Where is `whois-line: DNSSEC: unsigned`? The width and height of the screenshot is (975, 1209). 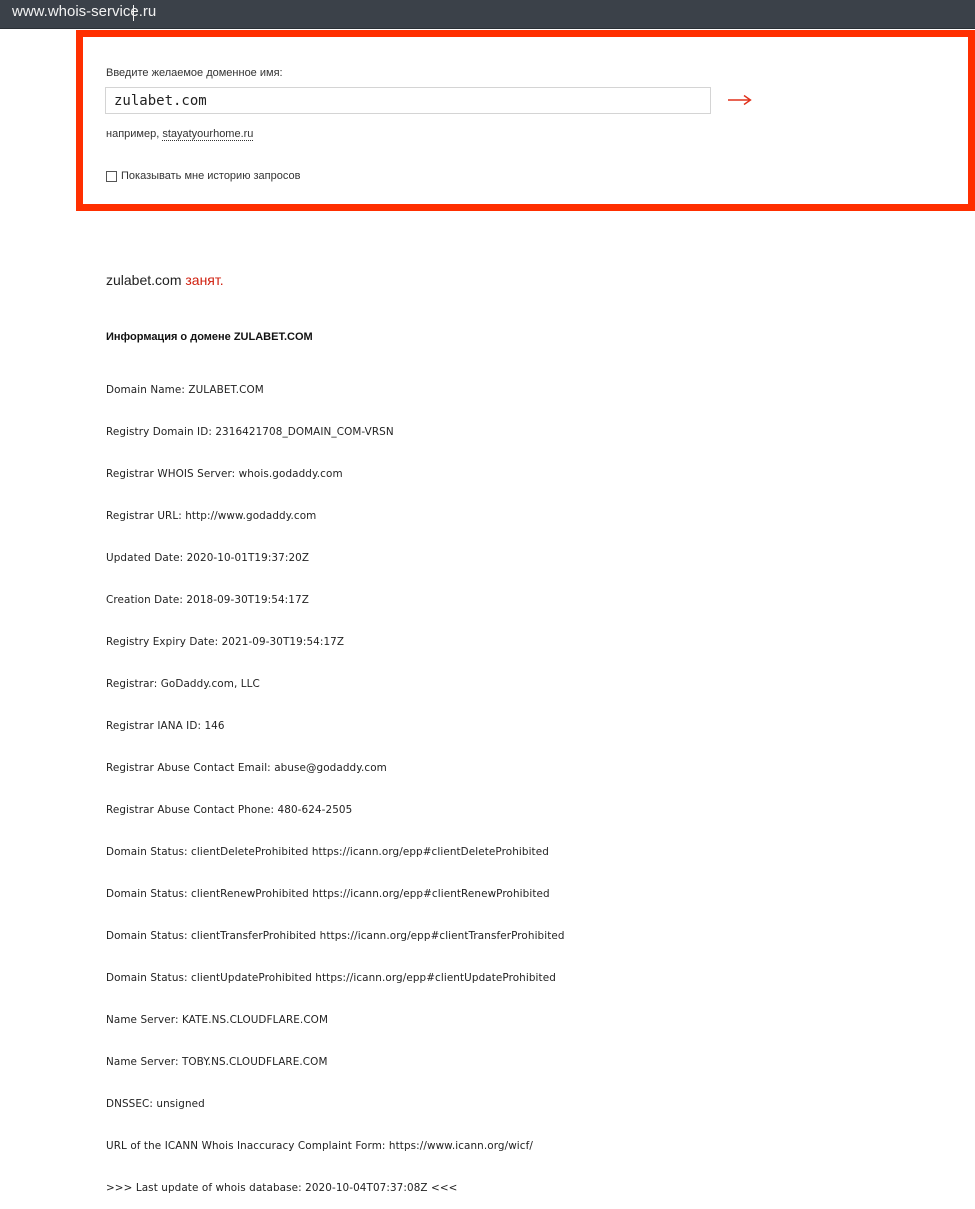 whois-line: DNSSEC: unsigned is located at coordinates (155, 1104).